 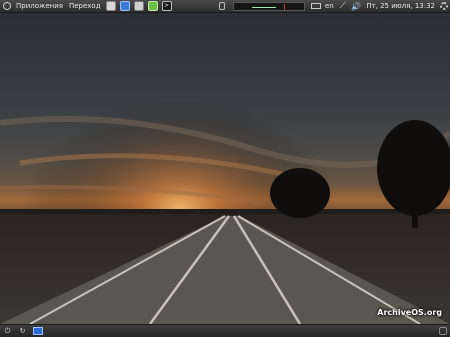 What do you see at coordinates (7, 331) in the screenshot?
I see `power-icon: ⏻` at bounding box center [7, 331].